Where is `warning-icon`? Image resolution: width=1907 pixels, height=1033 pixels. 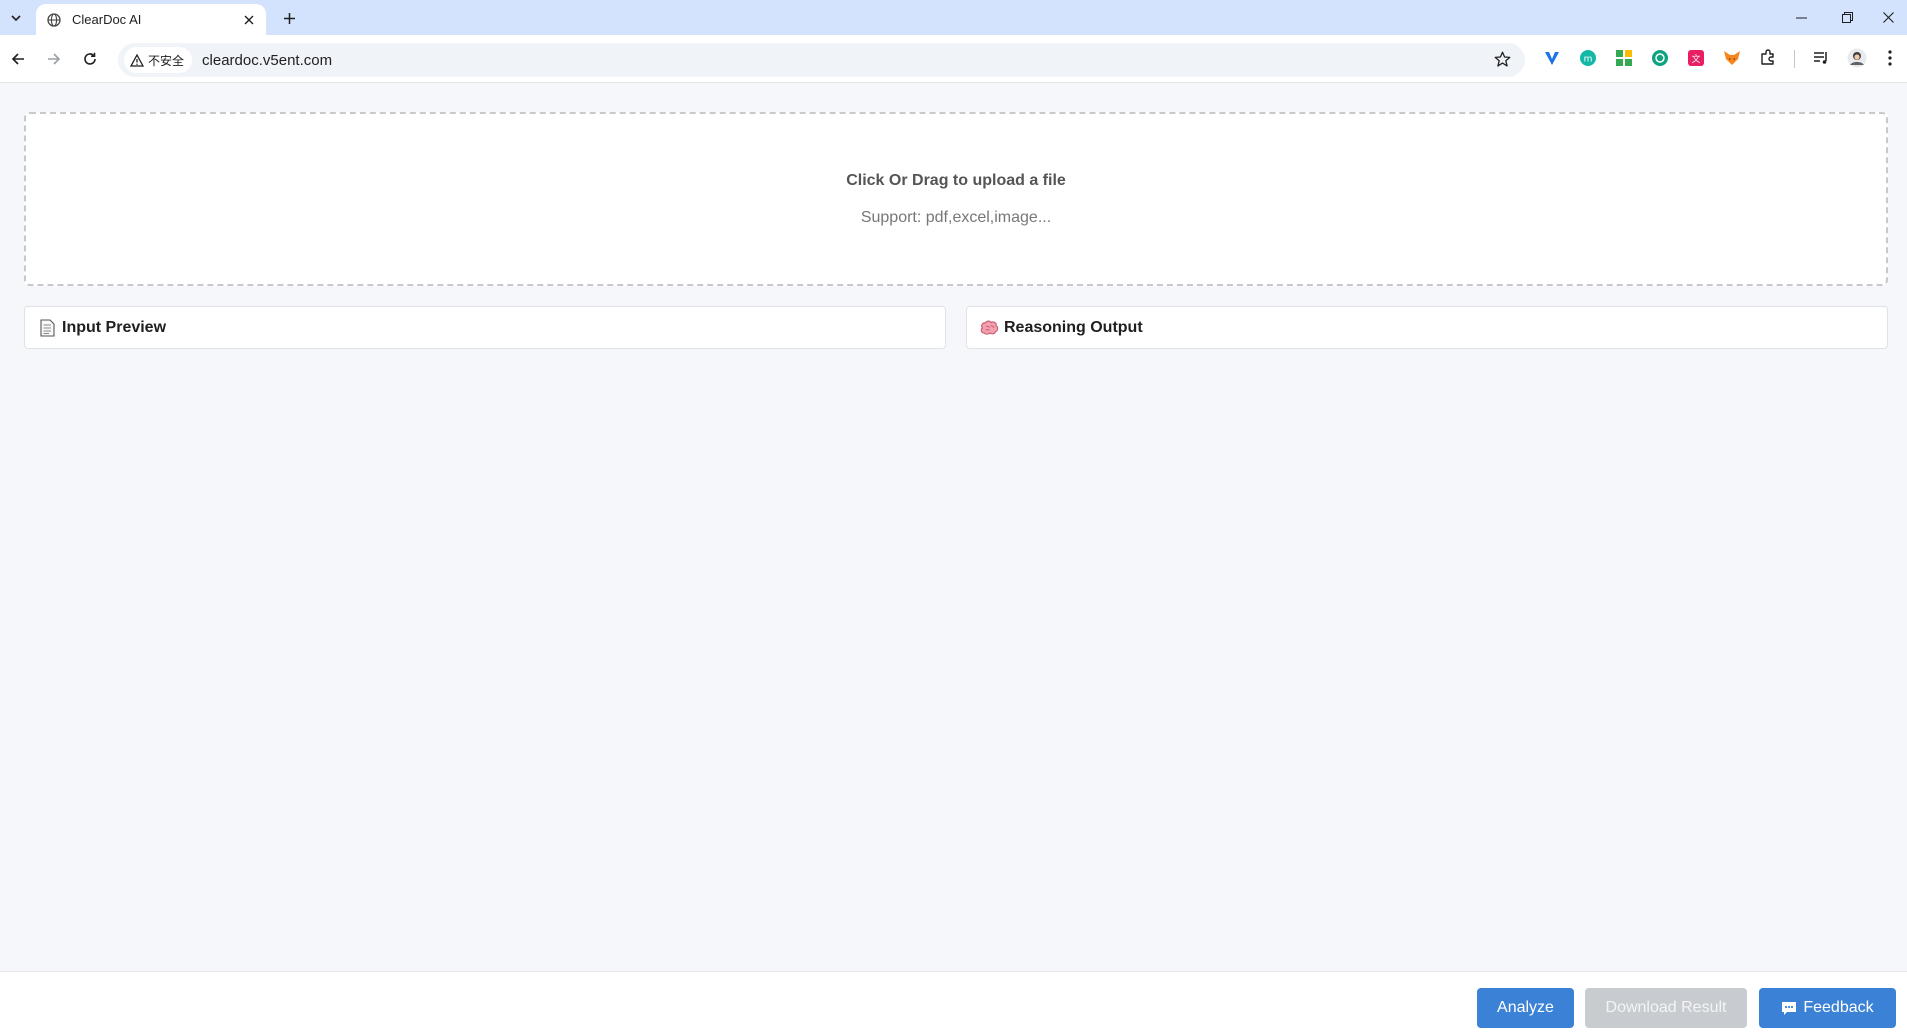 warning-icon is located at coordinates (137, 60).